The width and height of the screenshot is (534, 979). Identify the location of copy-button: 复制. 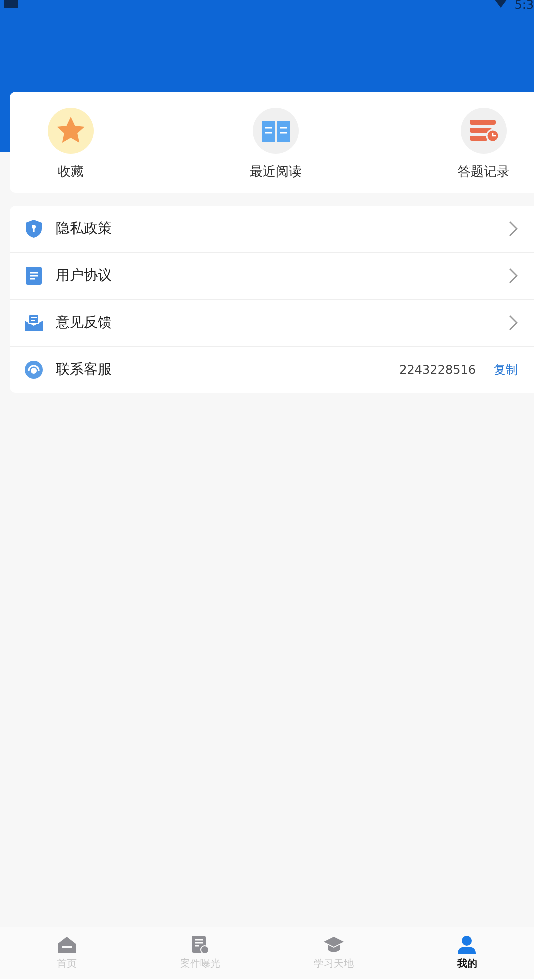
(506, 370).